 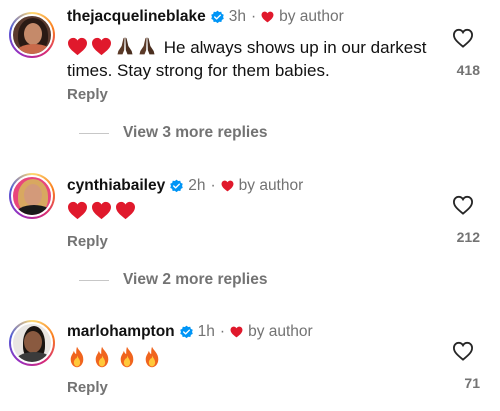 I want to click on like-count: 212, so click(x=468, y=237).